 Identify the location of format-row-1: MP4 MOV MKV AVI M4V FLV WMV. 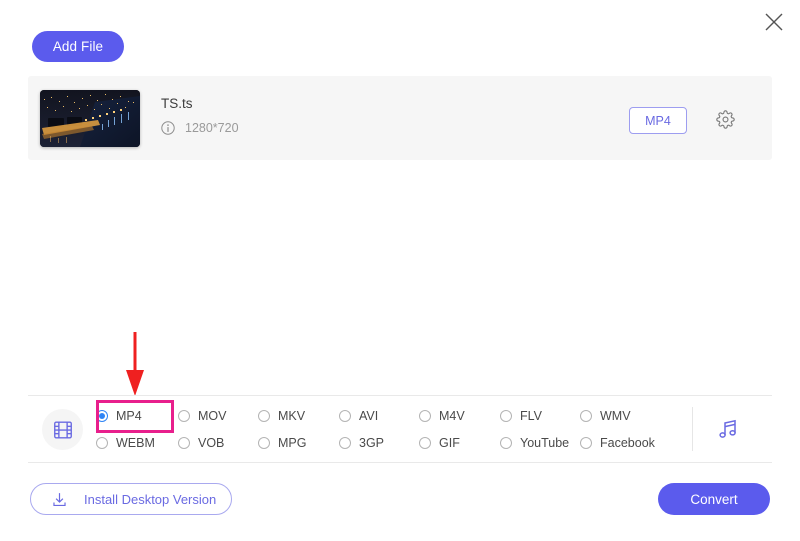
(386, 415).